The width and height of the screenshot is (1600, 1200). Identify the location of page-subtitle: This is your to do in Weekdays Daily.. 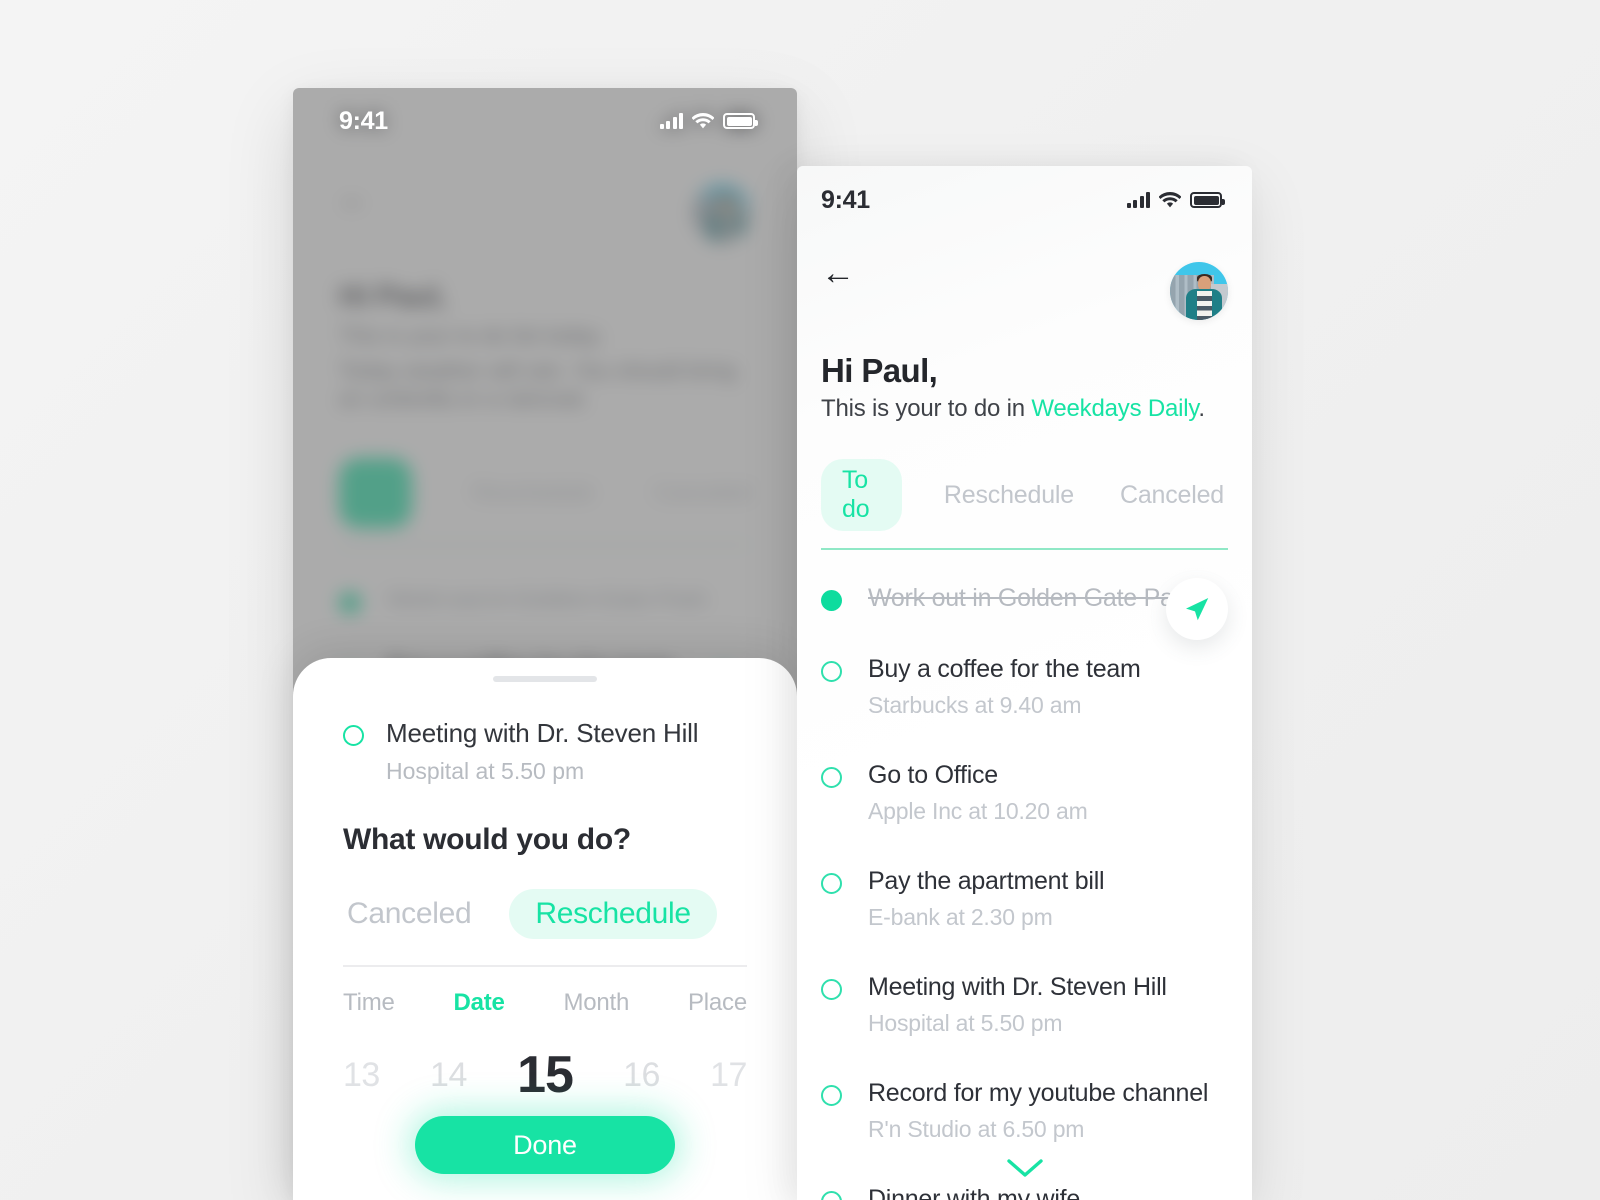
(1024, 409).